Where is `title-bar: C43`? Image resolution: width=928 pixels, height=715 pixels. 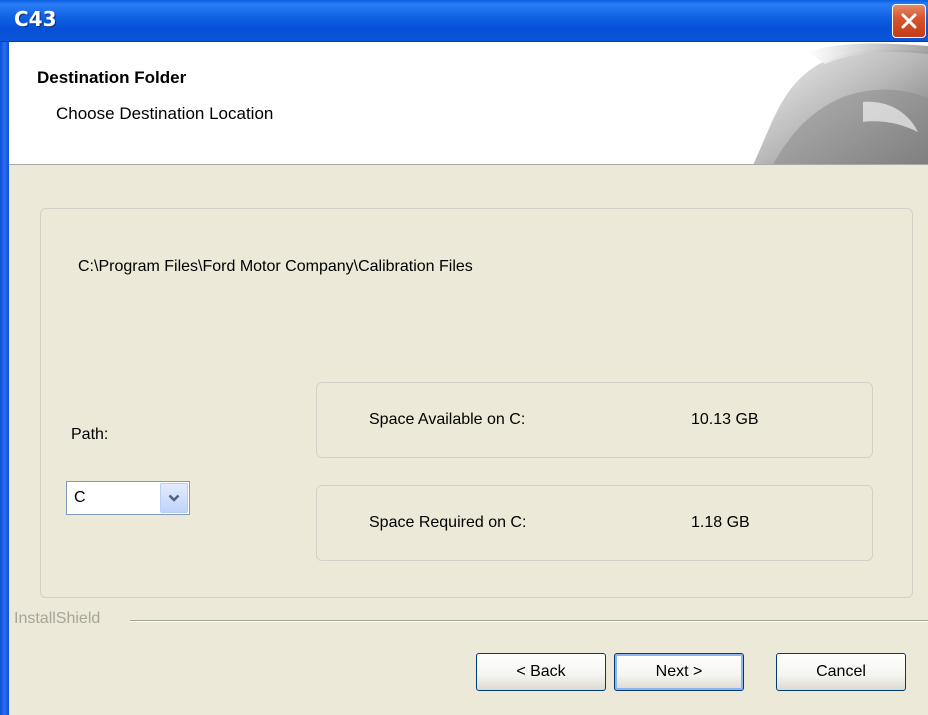
title-bar: C43 is located at coordinates (464, 21).